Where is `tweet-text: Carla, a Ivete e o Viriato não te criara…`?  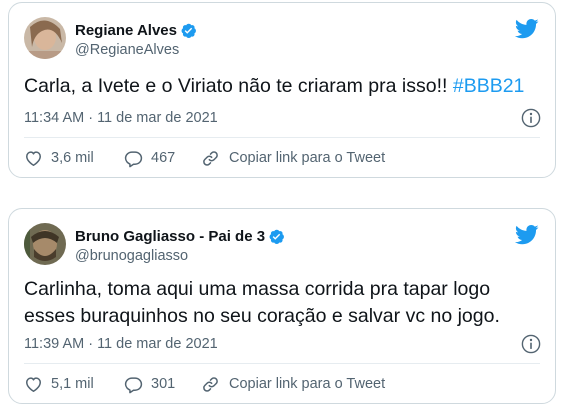
tweet-text: Carla, a Ivete e o Viriato não te criara… is located at coordinates (284, 86).